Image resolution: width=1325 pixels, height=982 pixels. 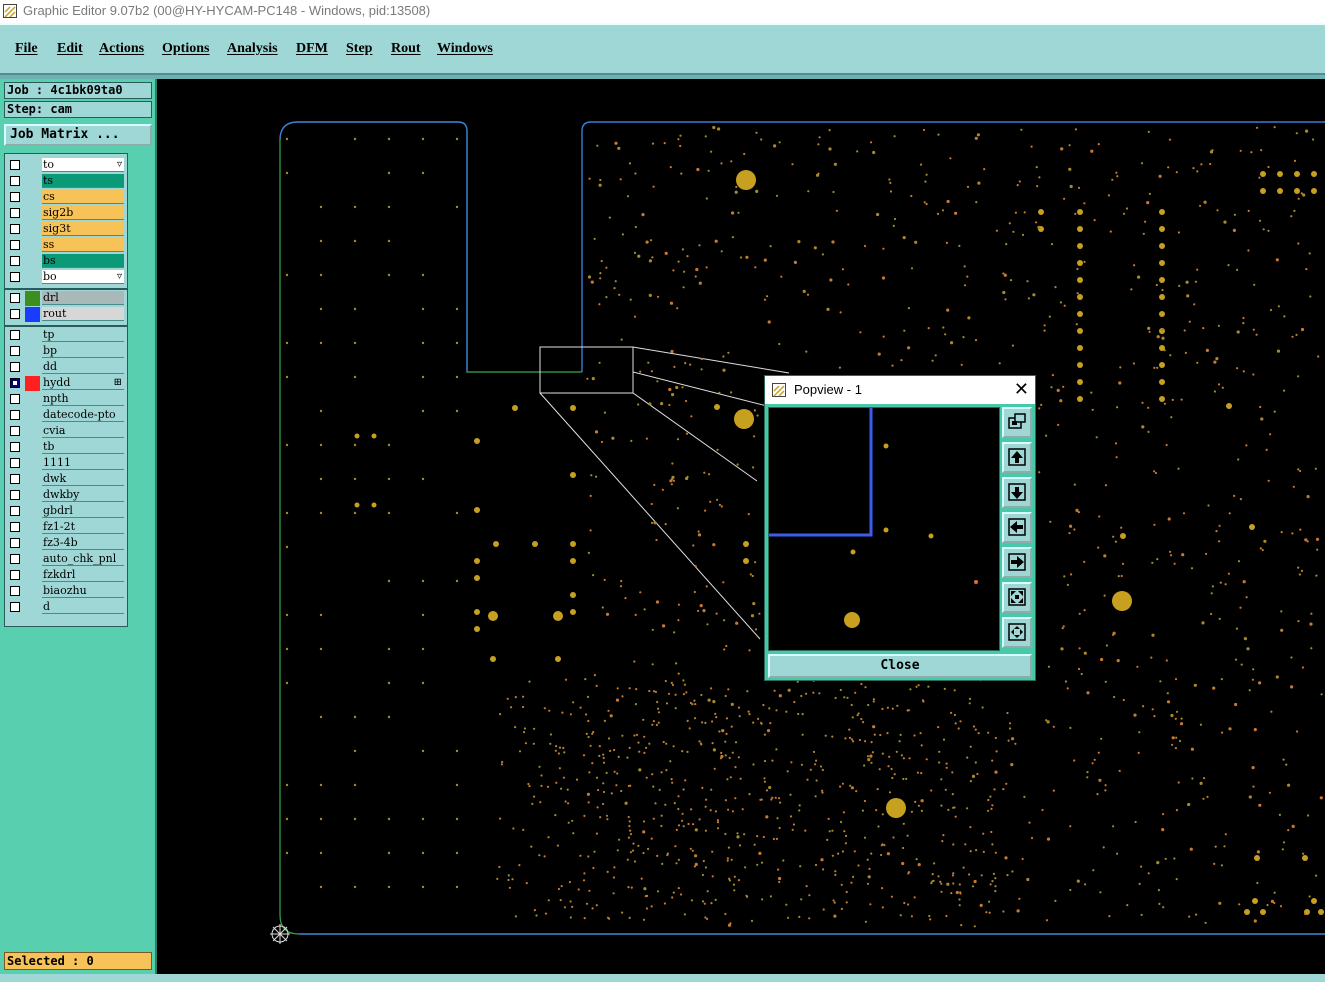 What do you see at coordinates (312, 49) in the screenshot?
I see `menu-dfm: DFM` at bounding box center [312, 49].